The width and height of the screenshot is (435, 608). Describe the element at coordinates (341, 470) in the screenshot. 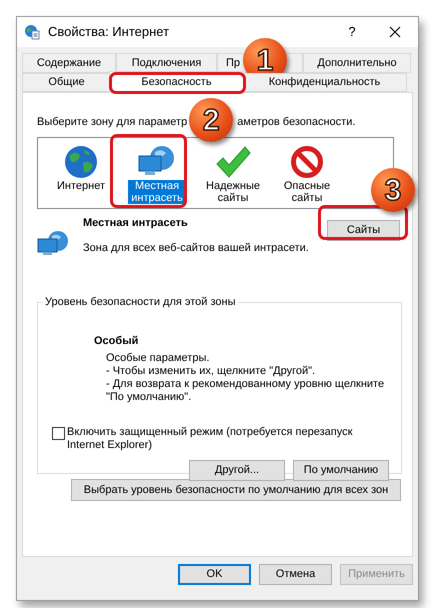

I see `default-level-button: По умолчанию` at that location.